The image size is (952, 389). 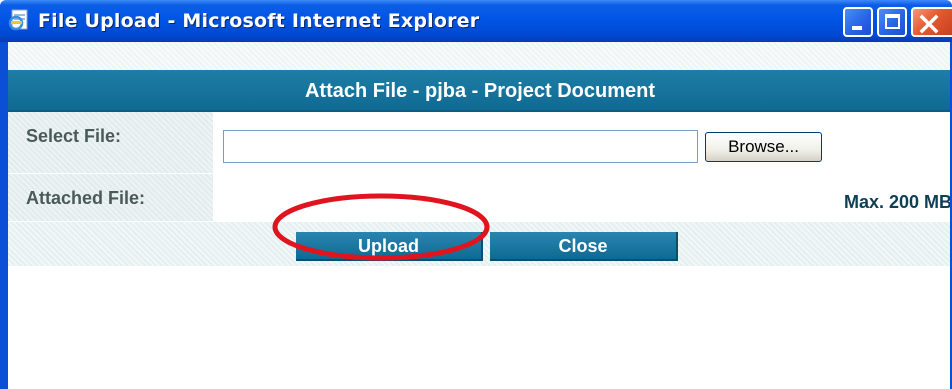 I want to click on attached-file-value-cell: Max. 200 MB, so click(x=582, y=198).